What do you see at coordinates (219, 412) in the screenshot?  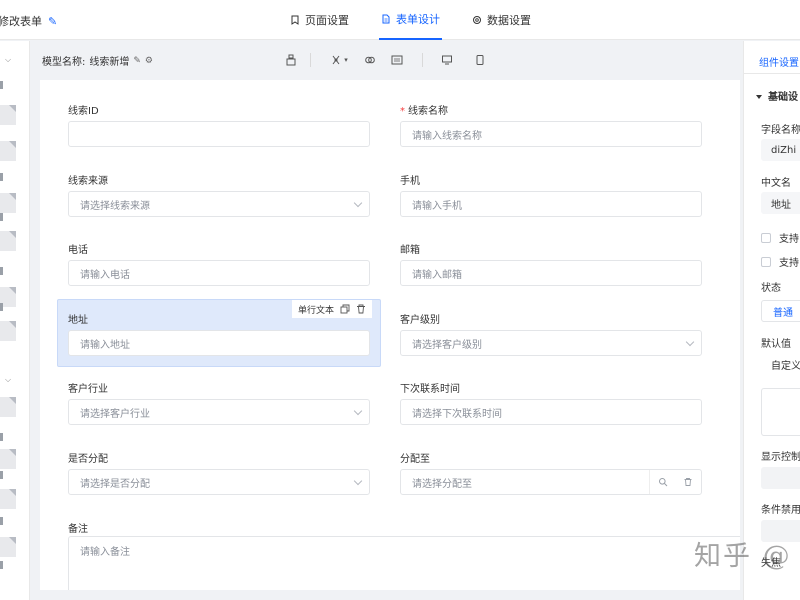 I see `customer-industry-select: 请选择客户行业` at bounding box center [219, 412].